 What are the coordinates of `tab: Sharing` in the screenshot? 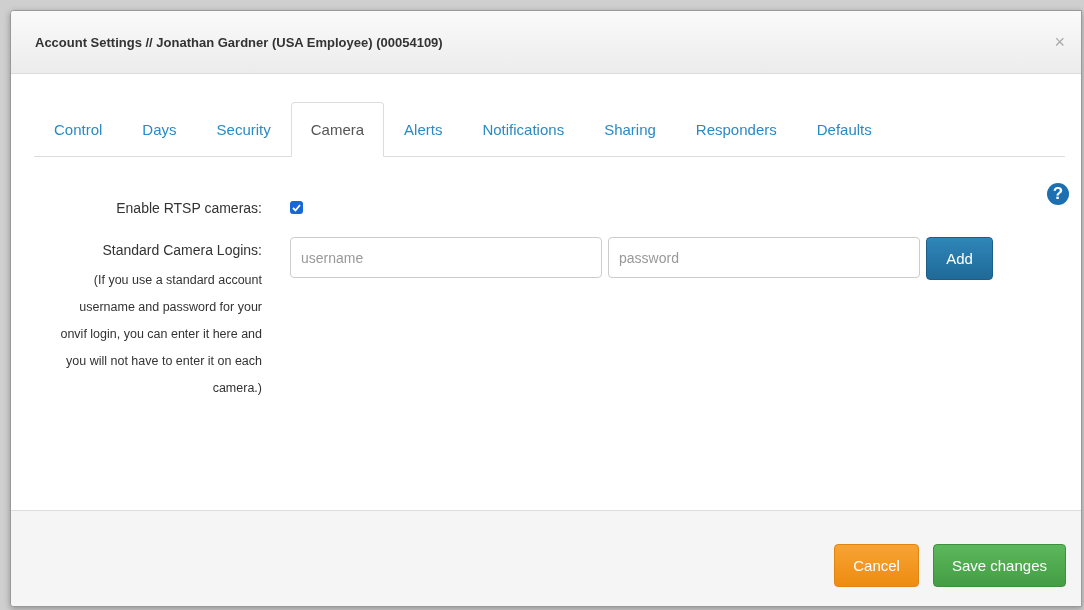 It's located at (630, 129).